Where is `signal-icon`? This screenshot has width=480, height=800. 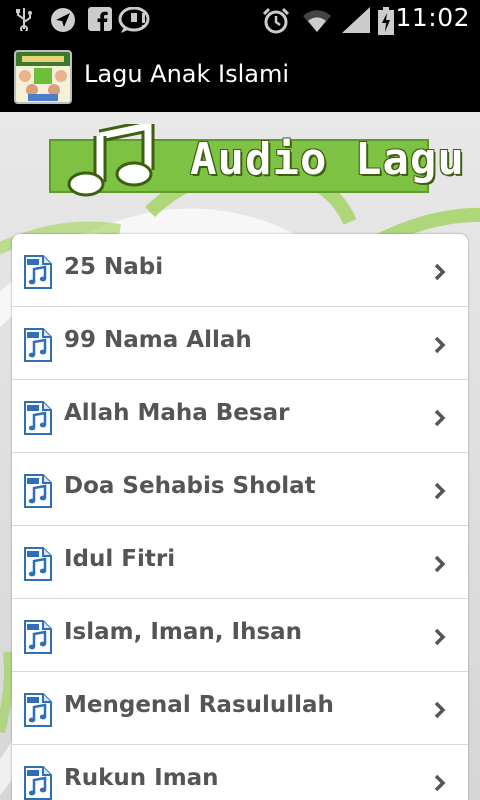 signal-icon is located at coordinates (356, 20).